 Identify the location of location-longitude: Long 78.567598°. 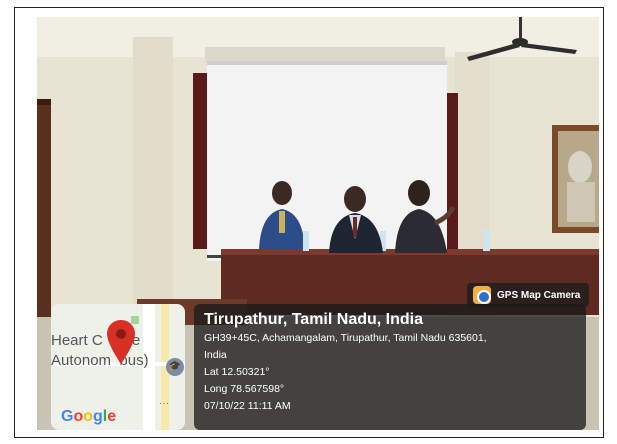
(244, 389).